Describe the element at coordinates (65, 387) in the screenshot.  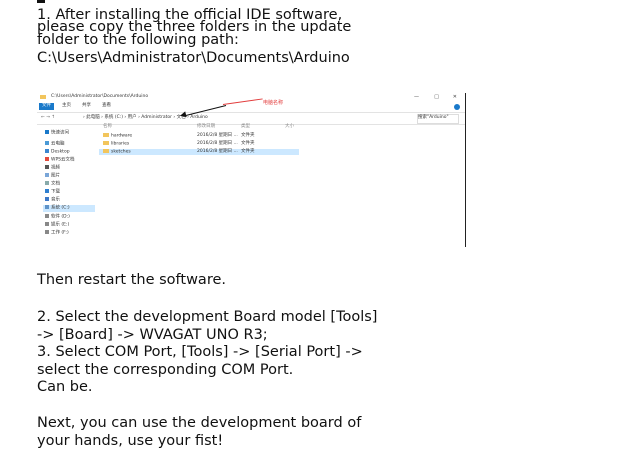
I see `step3-line3: Can be.` at that location.